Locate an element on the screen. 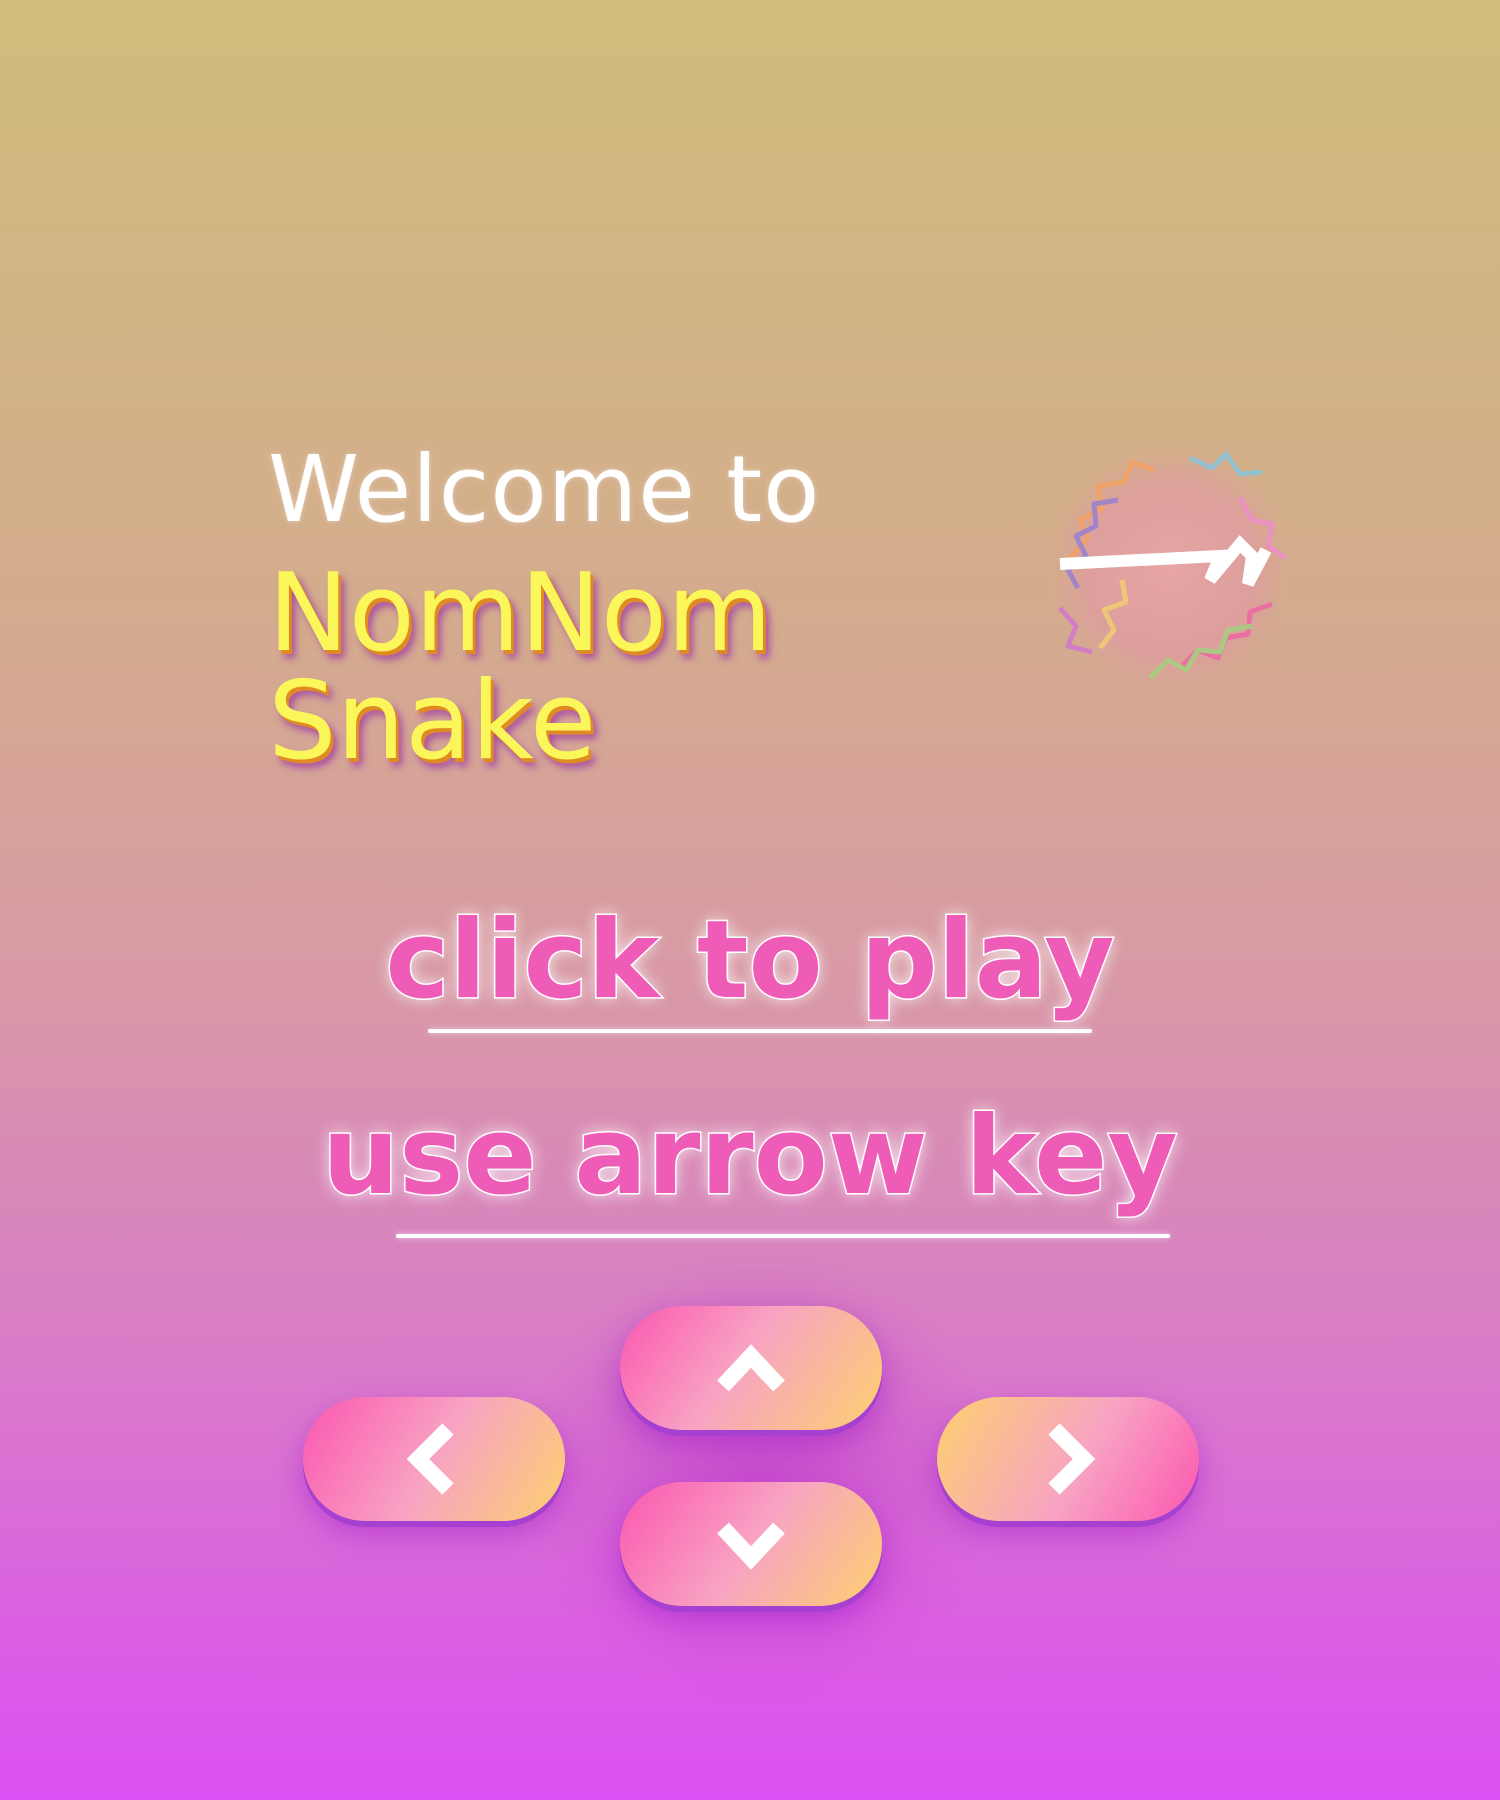 This screenshot has height=1800, width=1500. chevron-up-icon is located at coordinates (751, 1368).